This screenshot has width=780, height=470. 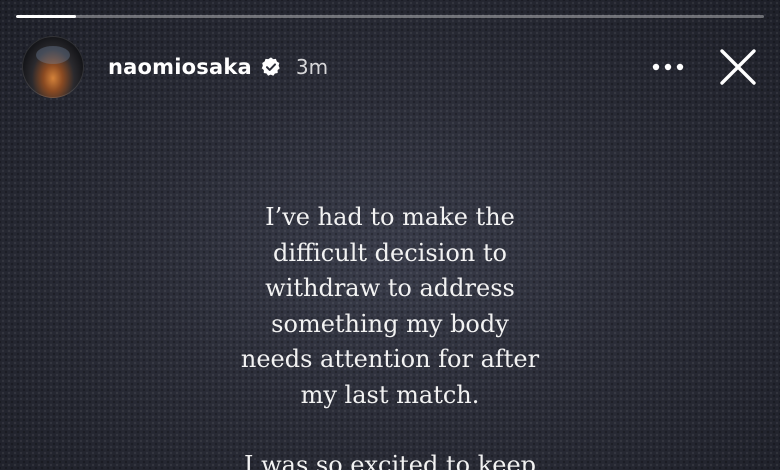 I want to click on close-icon, so click(x=738, y=67).